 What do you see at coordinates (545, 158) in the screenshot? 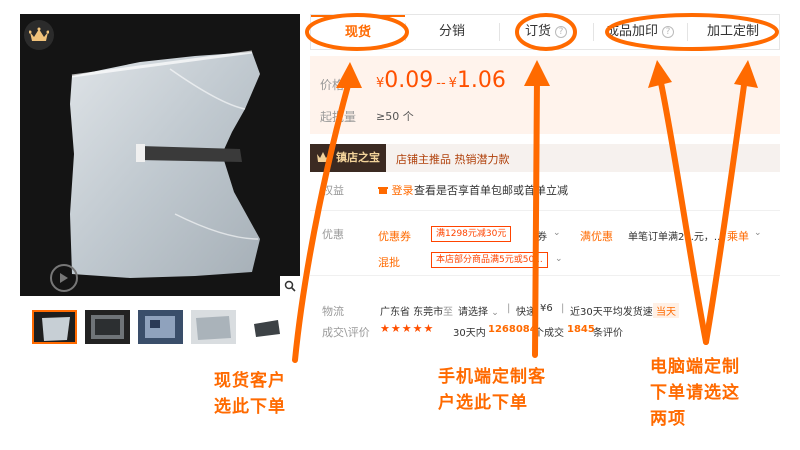
I see `store-banner: 镇店之宝 店铺主推品 热销潜力款` at bounding box center [545, 158].